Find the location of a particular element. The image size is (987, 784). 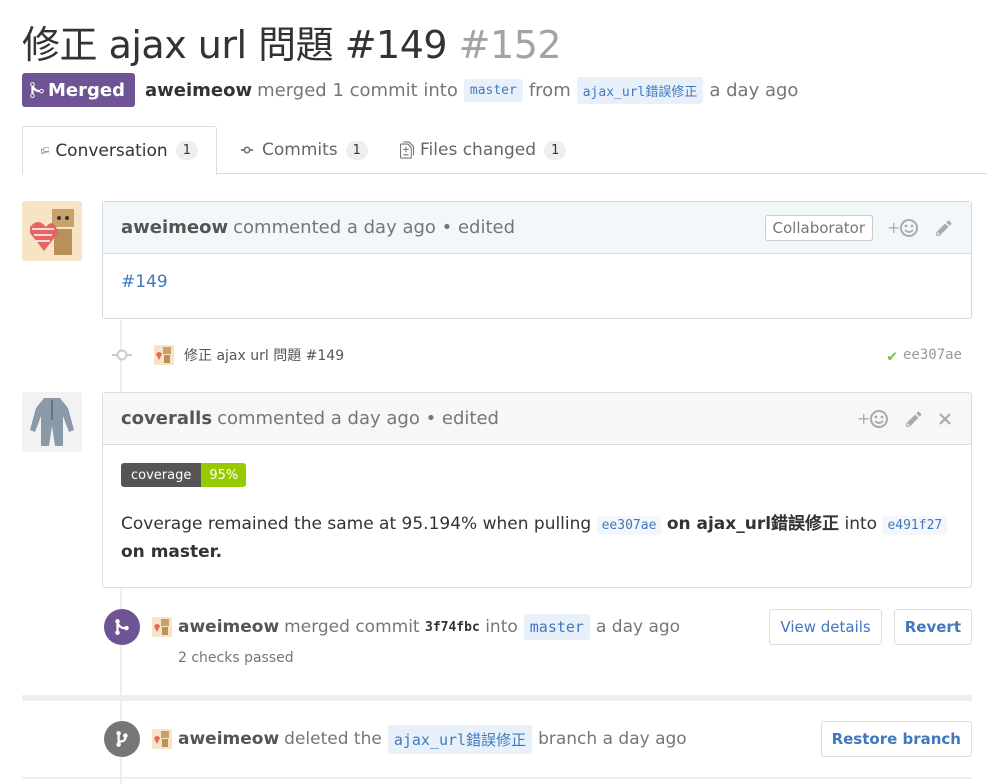

from-text: from is located at coordinates (549, 90).